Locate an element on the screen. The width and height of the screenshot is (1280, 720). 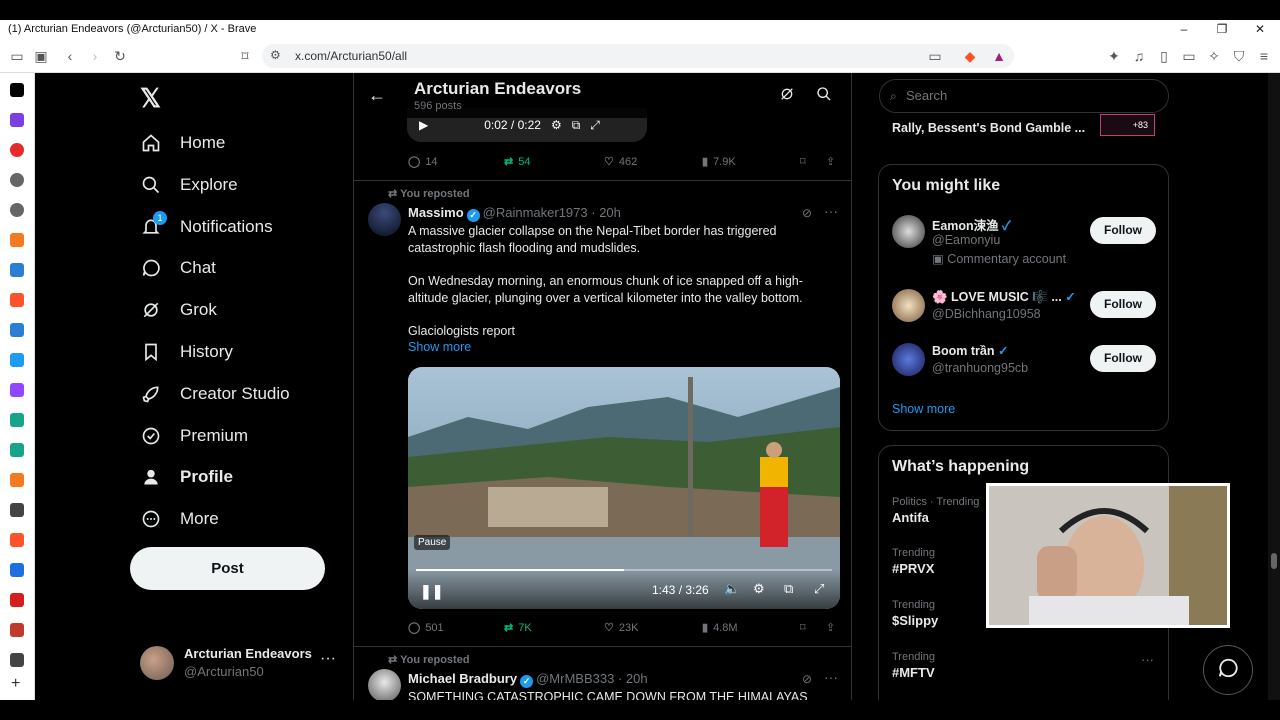
video-progress-bar is located at coordinates (624, 570).